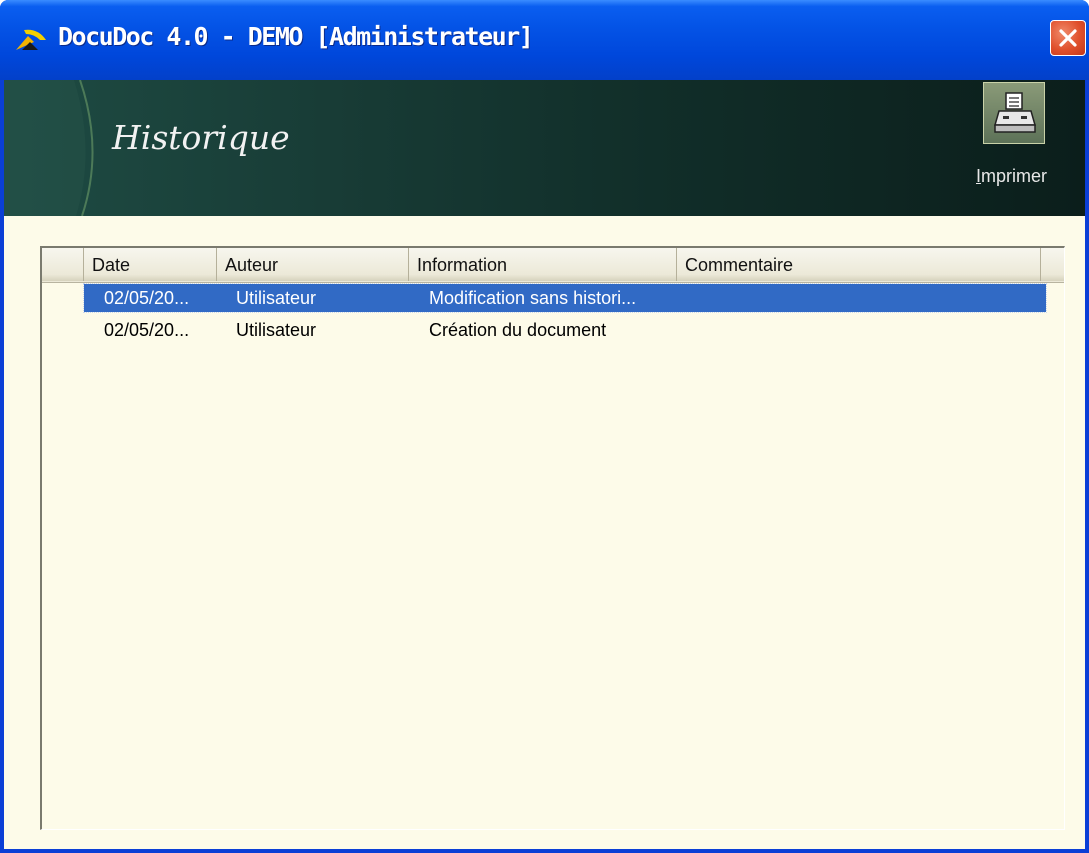 The image size is (1089, 853). I want to click on print-button: Imprimer, so click(1009, 145).